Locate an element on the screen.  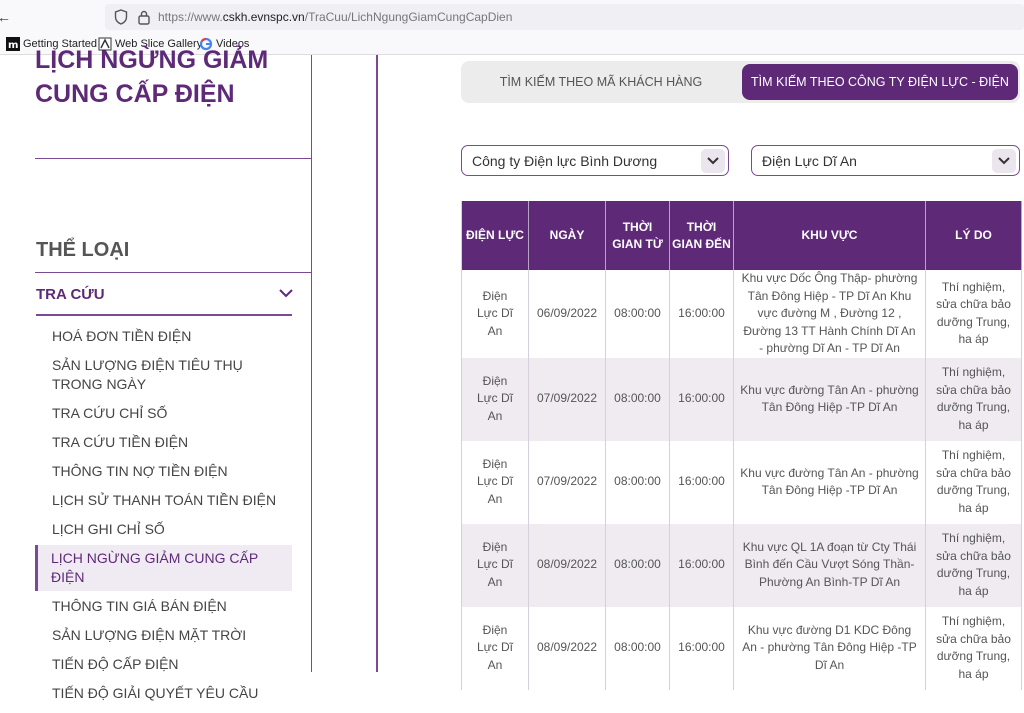
sidebar-item: TRA CỨU CHỈ SỐ is located at coordinates (164, 413).